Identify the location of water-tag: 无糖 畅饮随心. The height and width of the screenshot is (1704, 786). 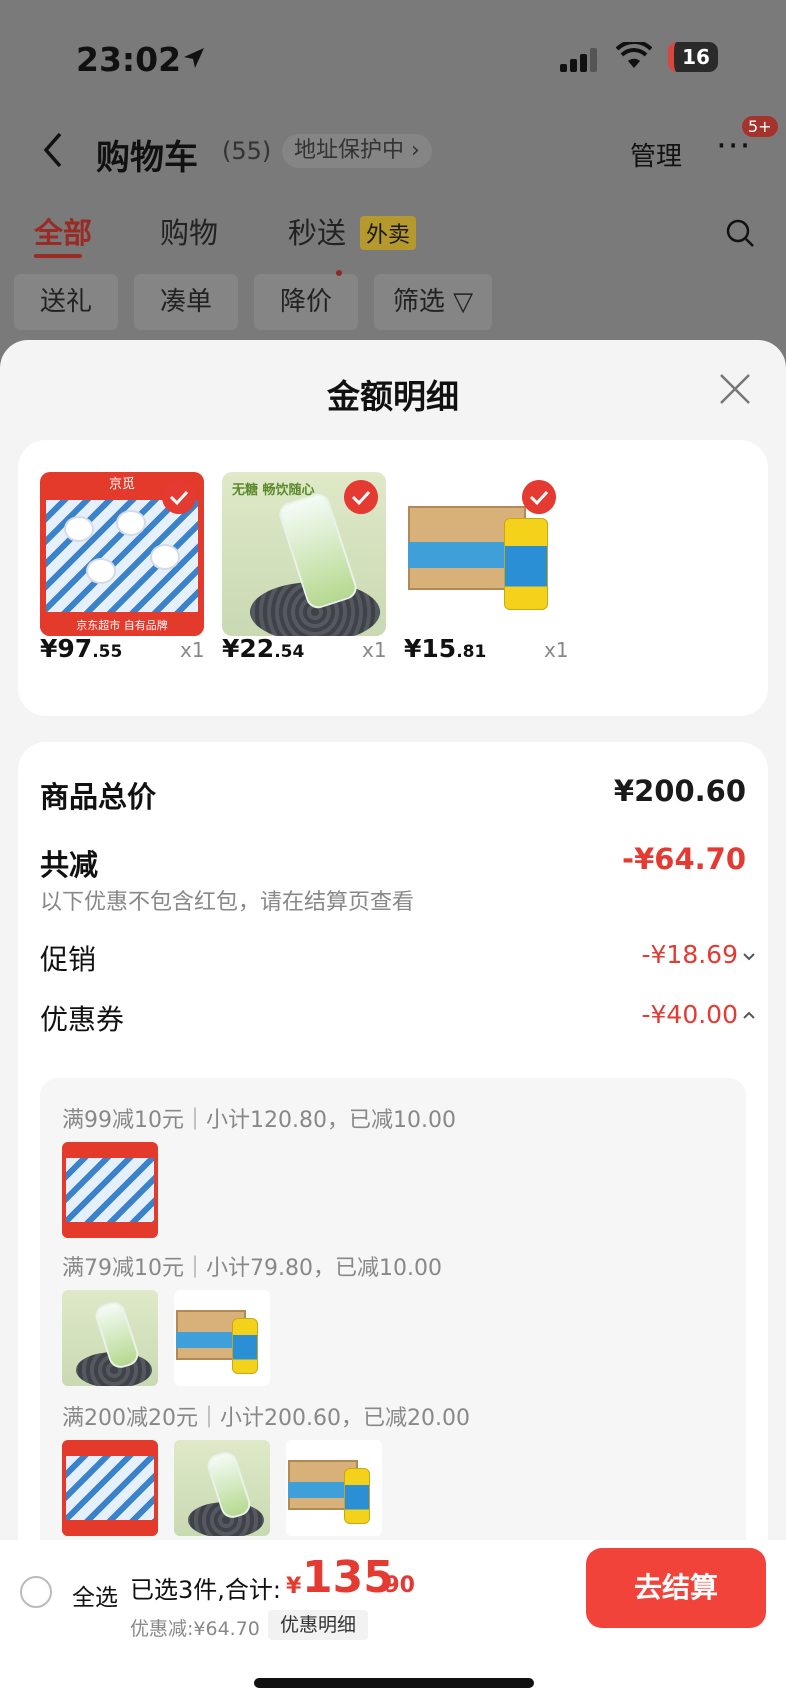
(273, 490).